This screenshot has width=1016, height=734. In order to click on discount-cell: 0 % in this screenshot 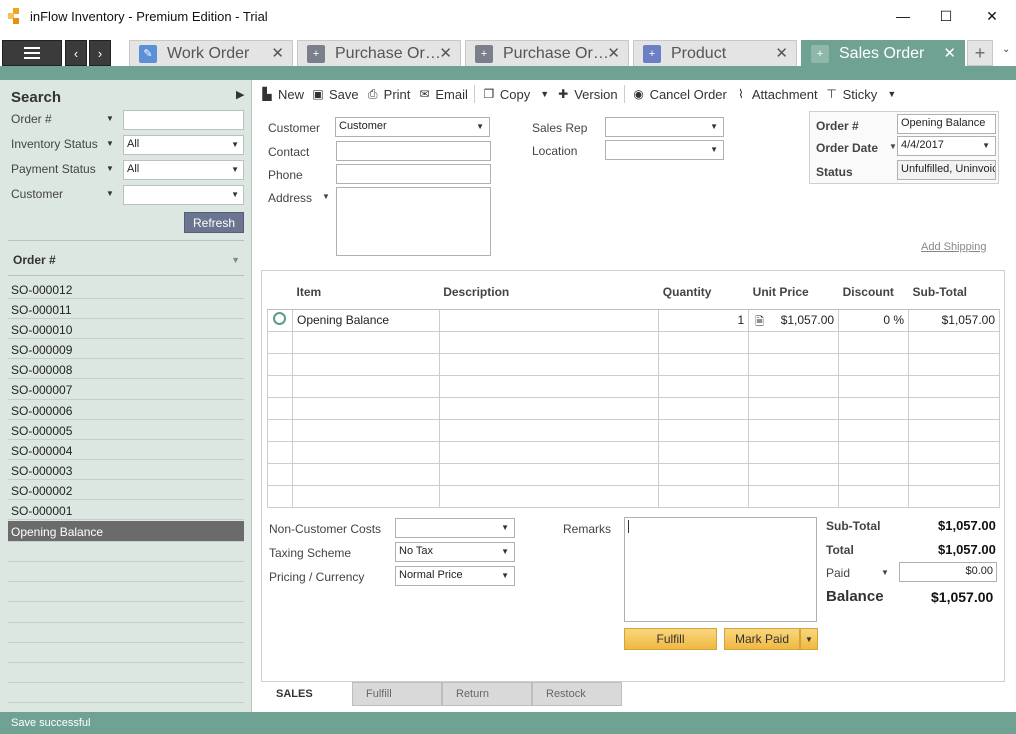, I will do `click(874, 320)`.